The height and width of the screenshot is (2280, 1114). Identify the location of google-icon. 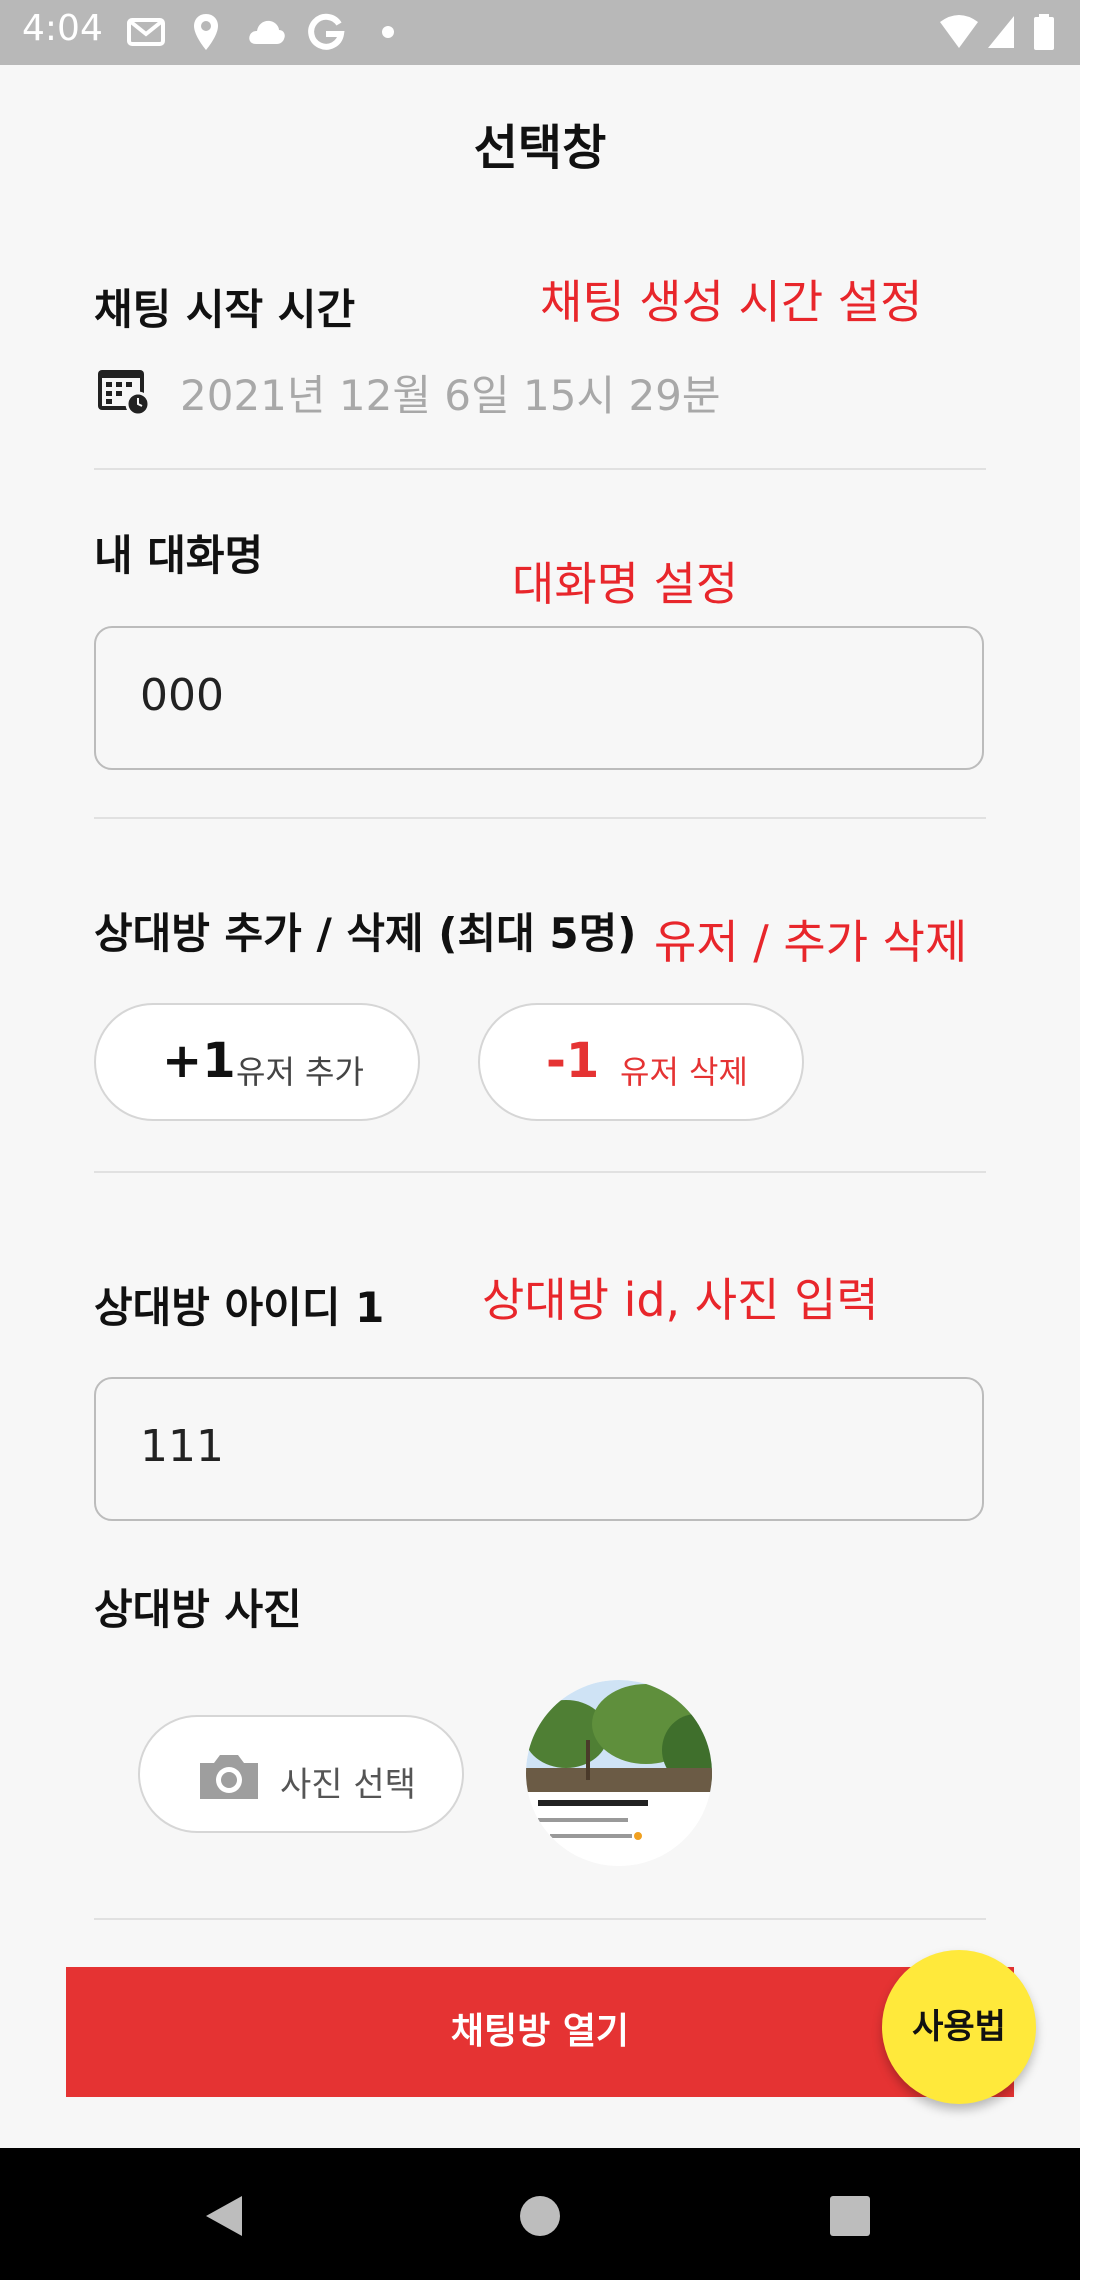
(326, 31).